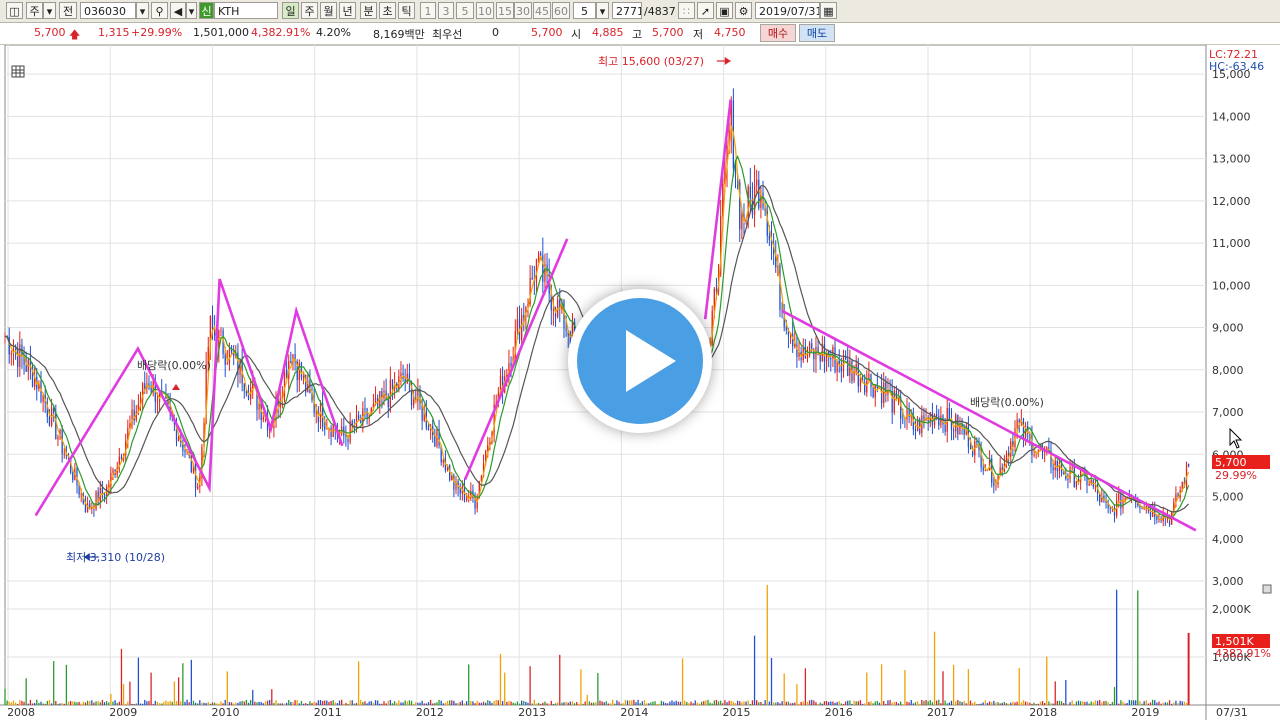  What do you see at coordinates (159, 10) in the screenshot?
I see `search-icon: ⚲` at bounding box center [159, 10].